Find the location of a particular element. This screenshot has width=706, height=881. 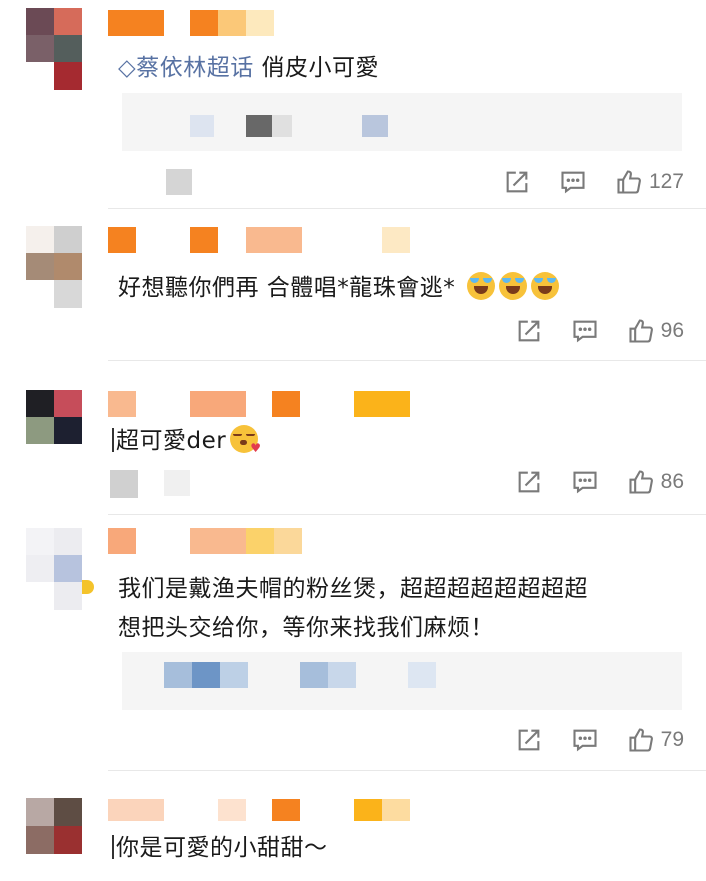

like-button: 86 is located at coordinates (655, 482).